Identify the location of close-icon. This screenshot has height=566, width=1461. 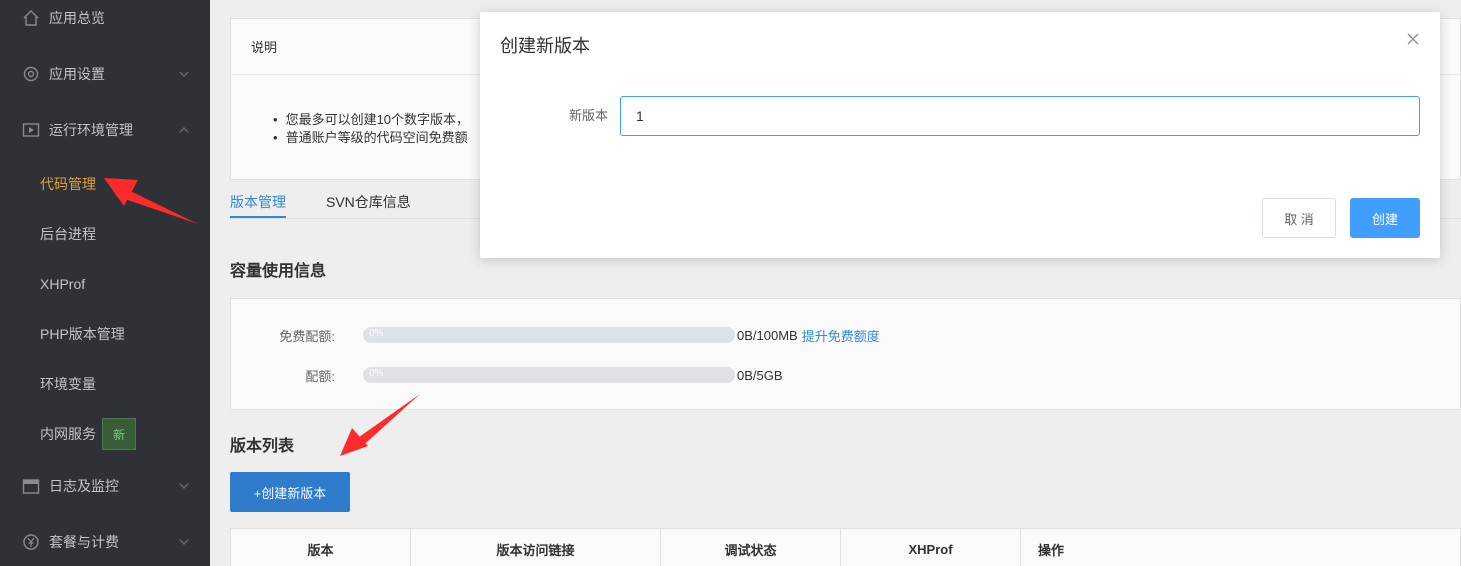
(1413, 39).